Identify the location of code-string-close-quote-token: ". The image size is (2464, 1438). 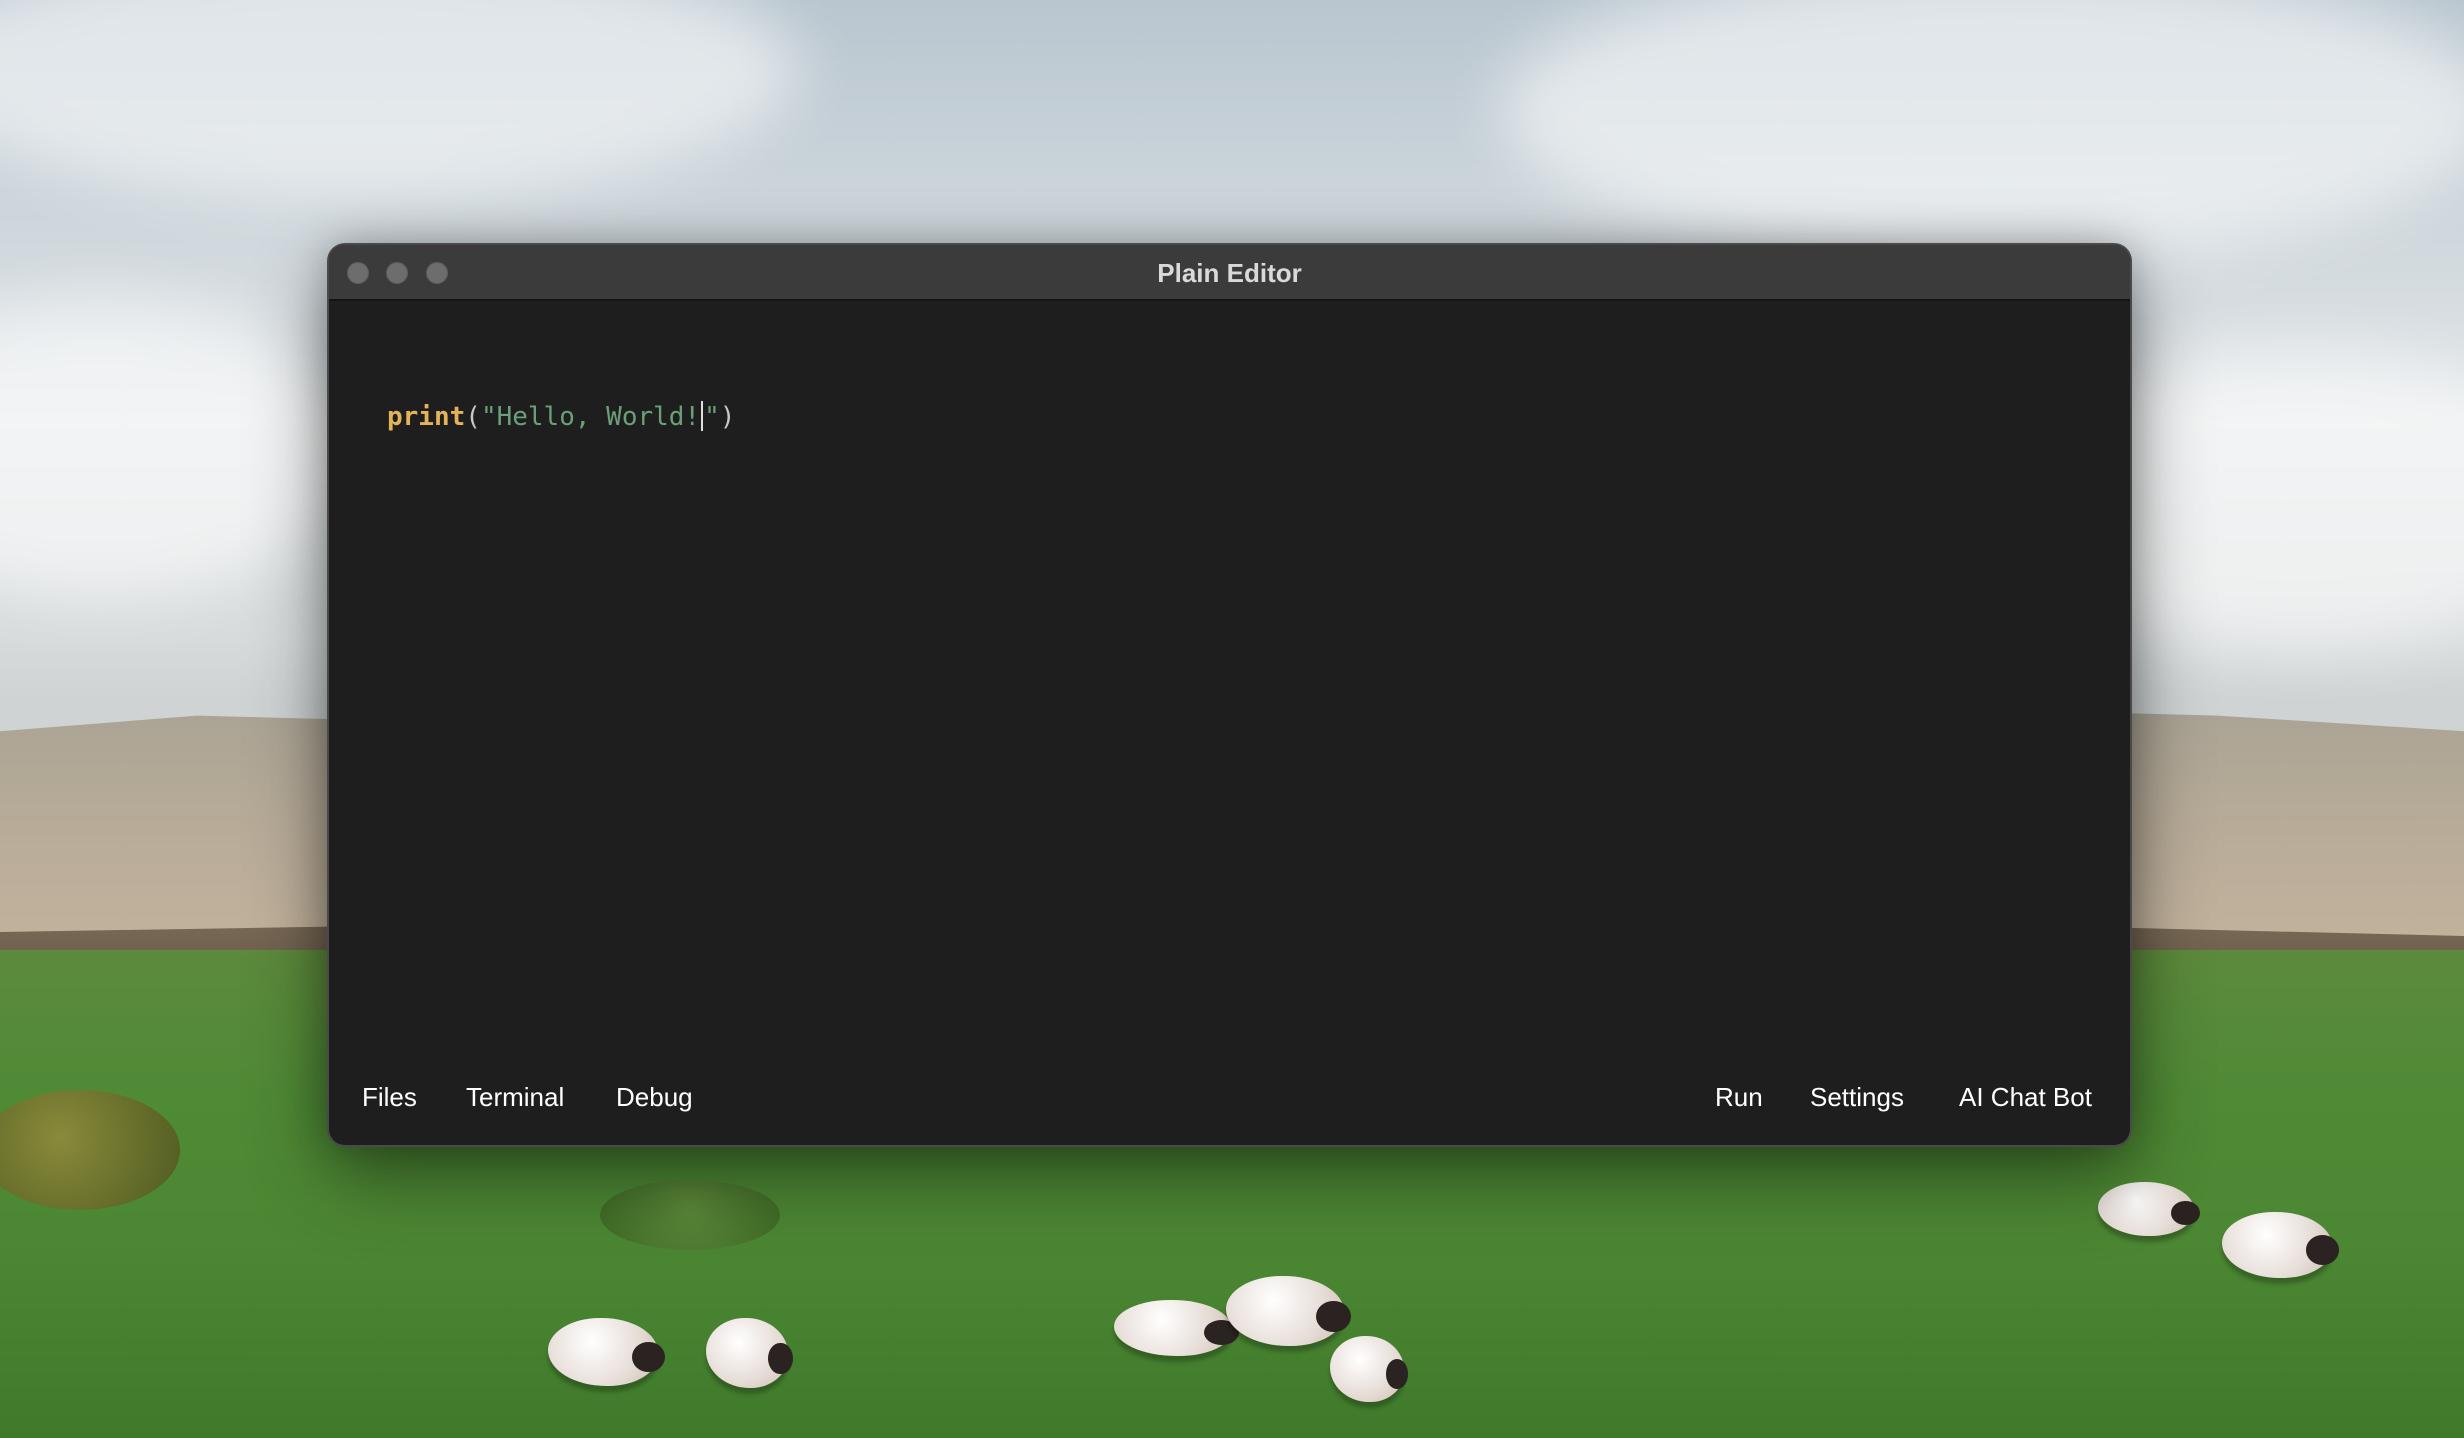
(712, 417).